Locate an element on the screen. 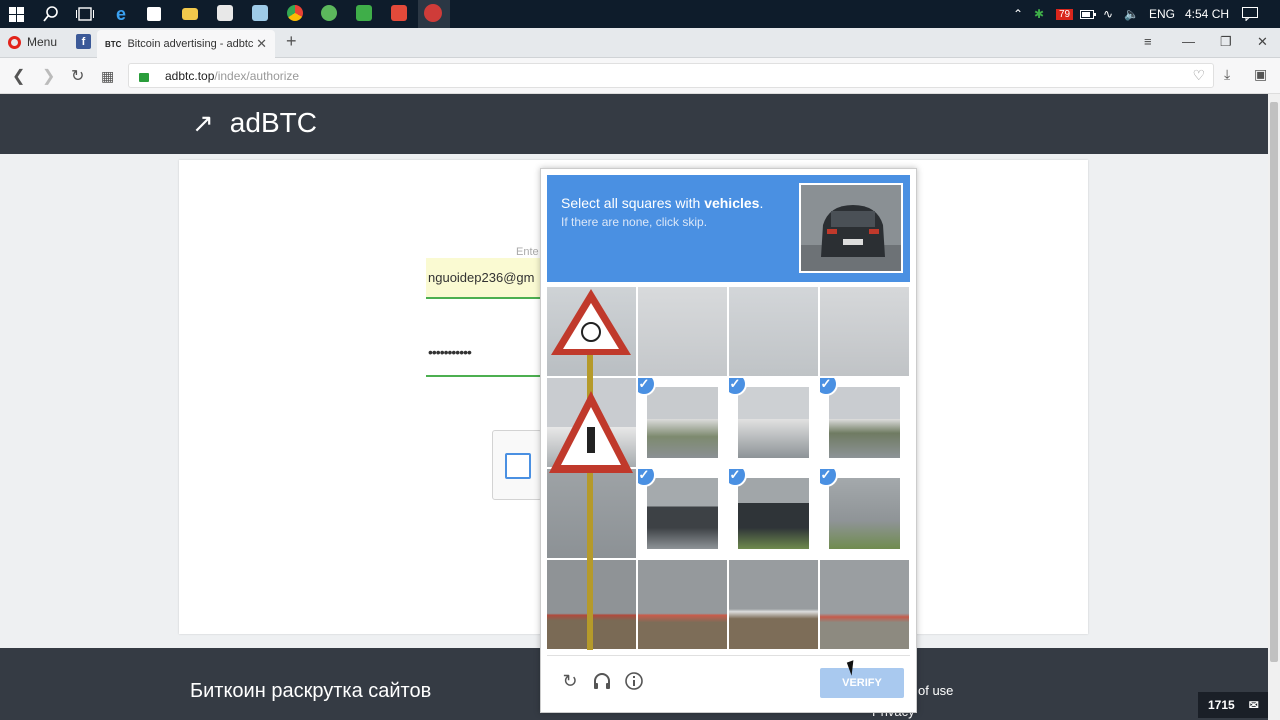 The image size is (1280, 720). btc-favicon-icon: BTC is located at coordinates (113, 44).